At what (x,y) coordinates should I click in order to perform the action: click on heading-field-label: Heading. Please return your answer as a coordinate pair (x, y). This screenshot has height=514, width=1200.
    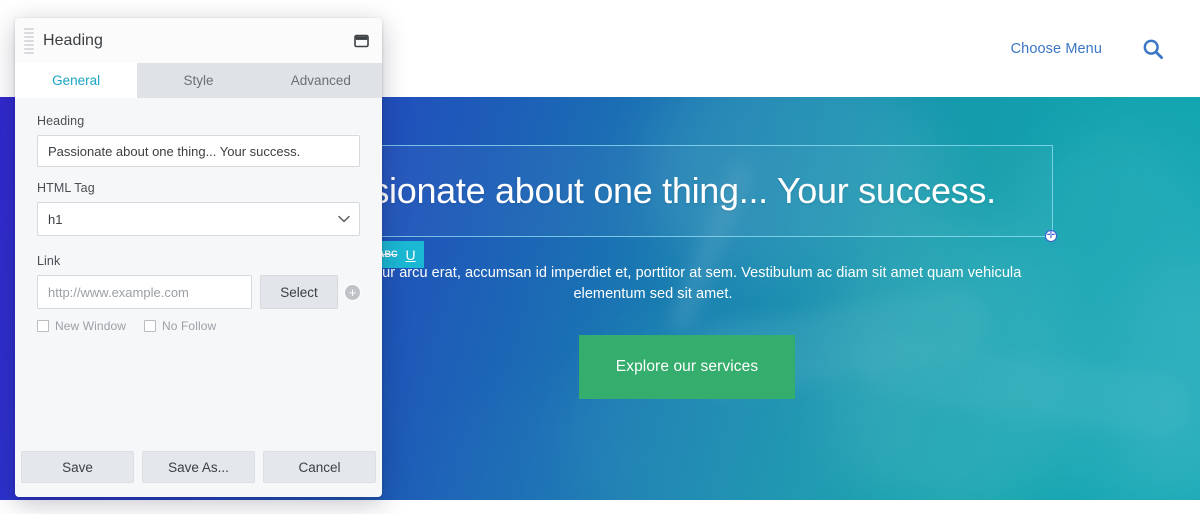
    Looking at the image, I should click on (61, 121).